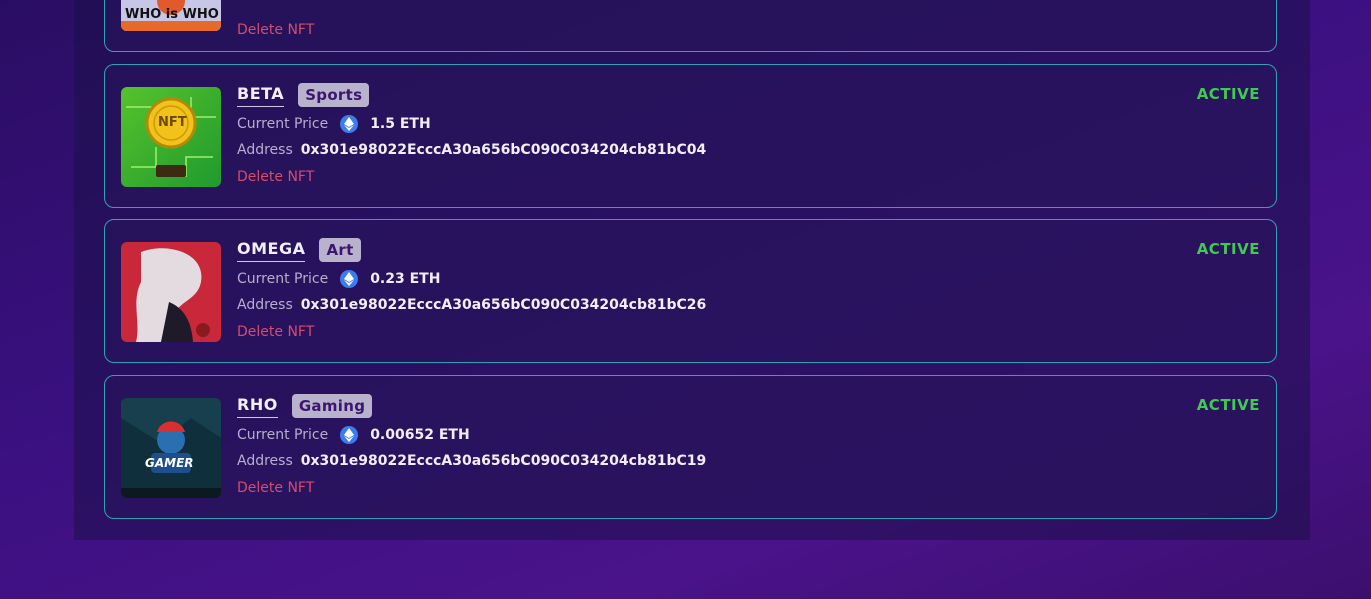  Describe the element at coordinates (257, 406) in the screenshot. I see `nft-name: RHO` at that location.